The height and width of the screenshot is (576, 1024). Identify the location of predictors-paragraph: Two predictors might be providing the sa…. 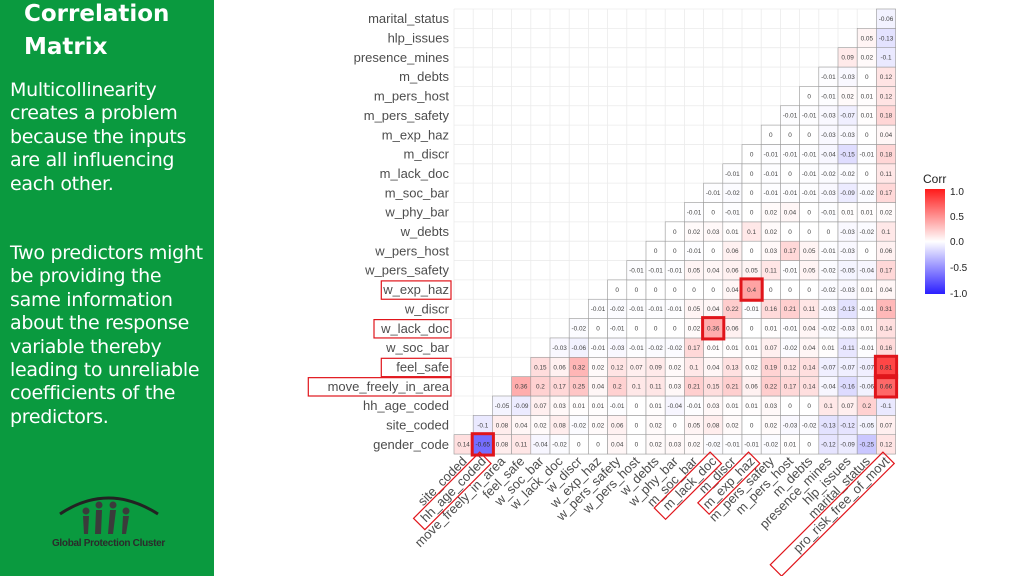
(106, 335).